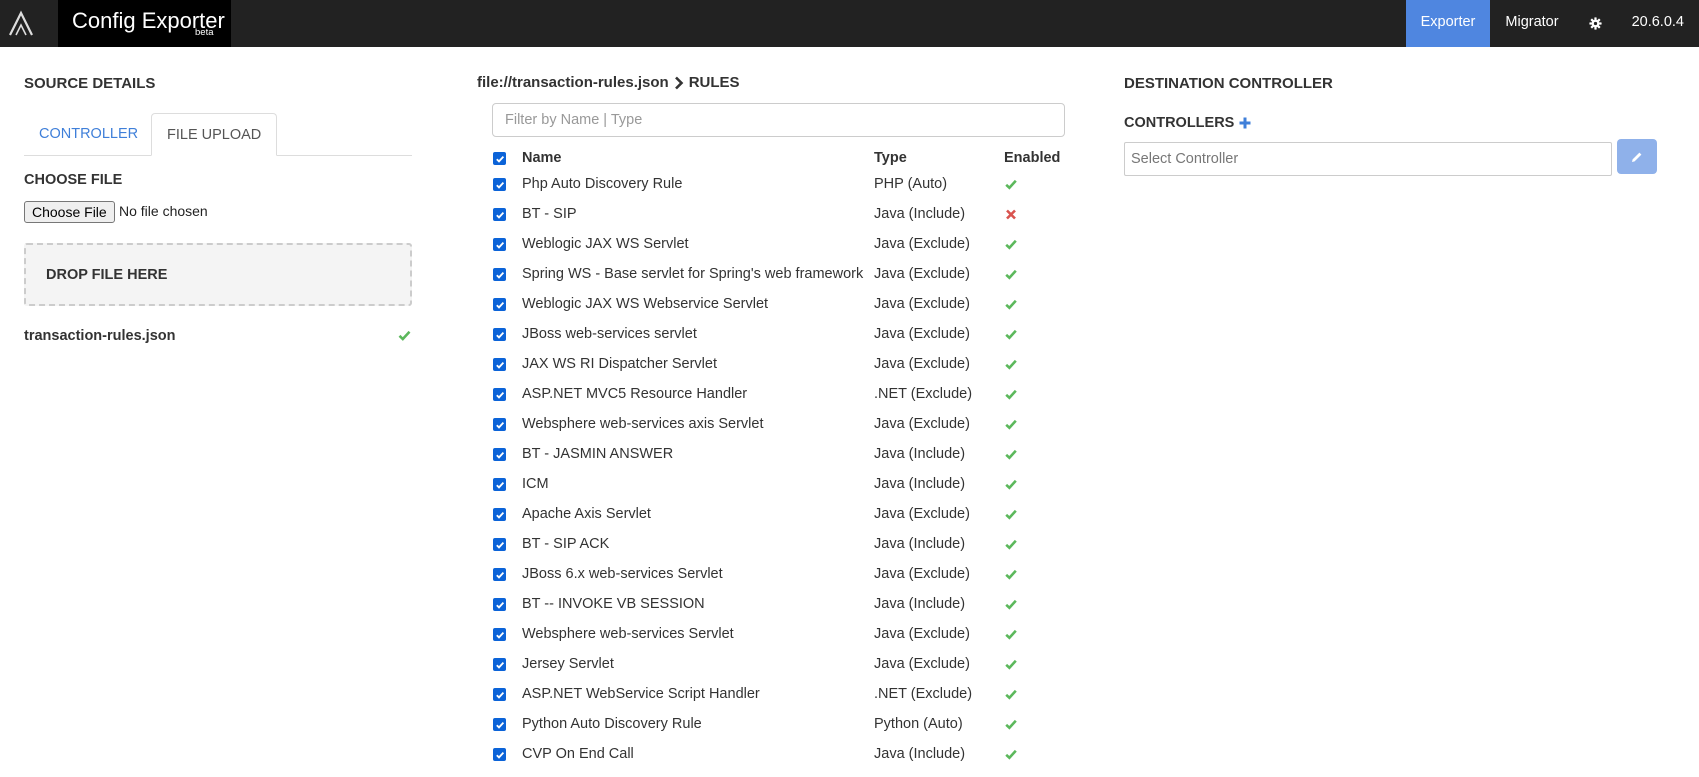  What do you see at coordinates (499, 158) in the screenshot?
I see `select-all-checkbox` at bounding box center [499, 158].